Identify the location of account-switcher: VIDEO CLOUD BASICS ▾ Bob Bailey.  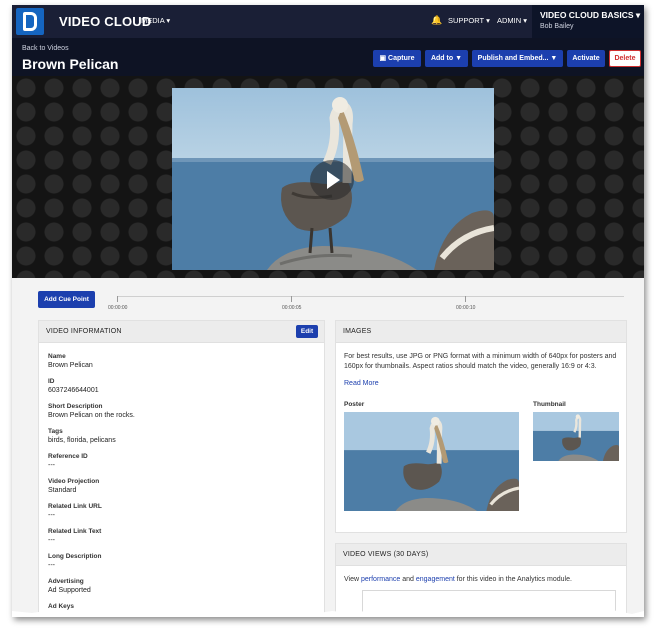
(588, 21).